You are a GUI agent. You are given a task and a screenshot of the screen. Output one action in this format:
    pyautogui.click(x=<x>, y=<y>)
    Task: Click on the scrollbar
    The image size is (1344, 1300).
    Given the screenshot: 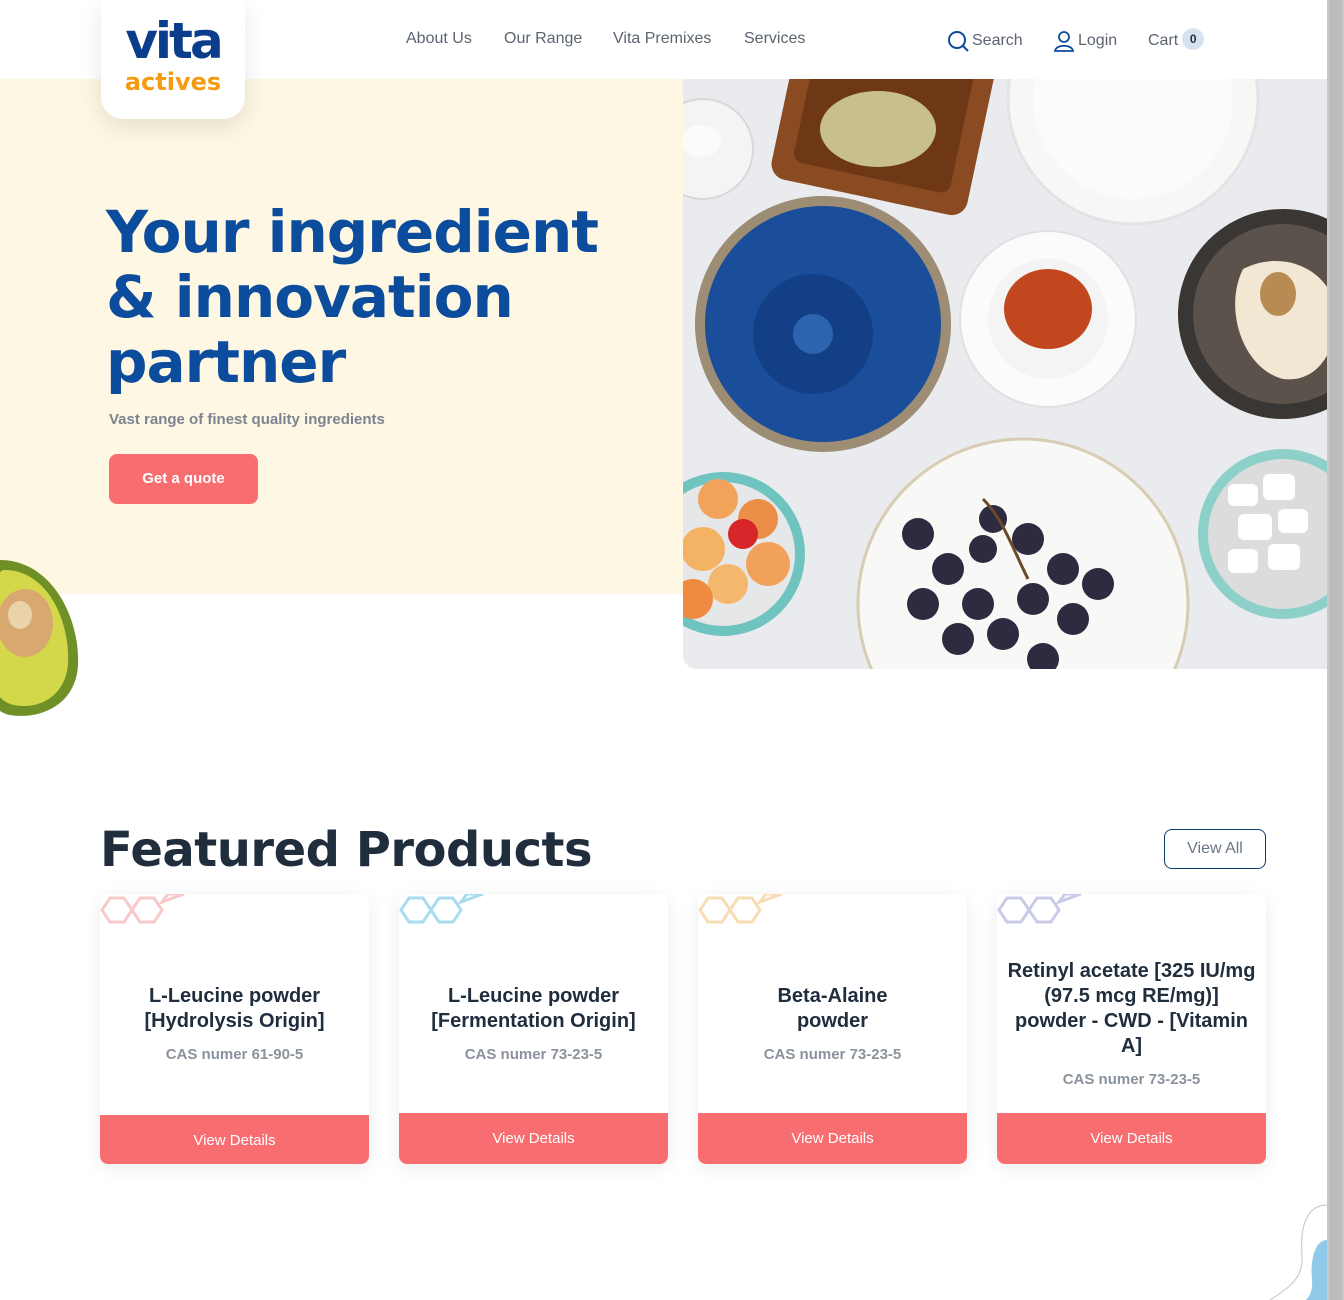 What is the action you would take?
    pyautogui.click(x=1335, y=650)
    